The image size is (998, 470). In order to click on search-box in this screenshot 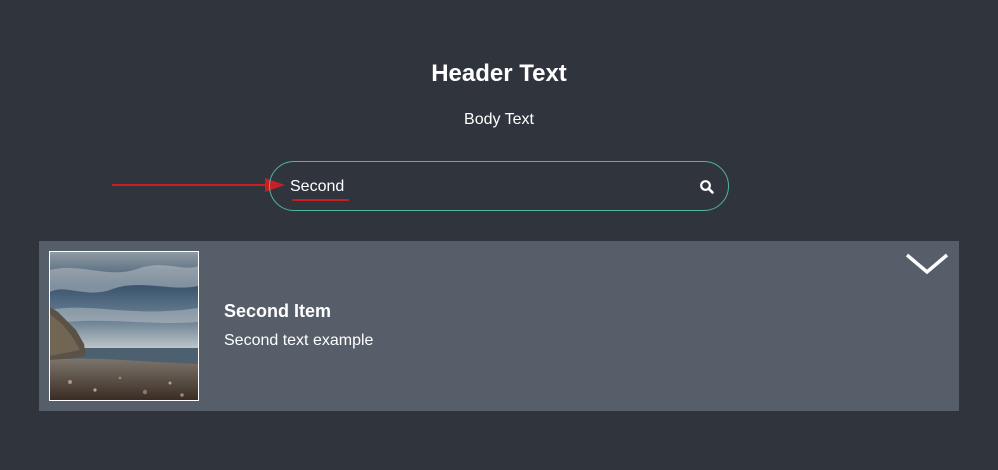, I will do `click(499, 186)`.